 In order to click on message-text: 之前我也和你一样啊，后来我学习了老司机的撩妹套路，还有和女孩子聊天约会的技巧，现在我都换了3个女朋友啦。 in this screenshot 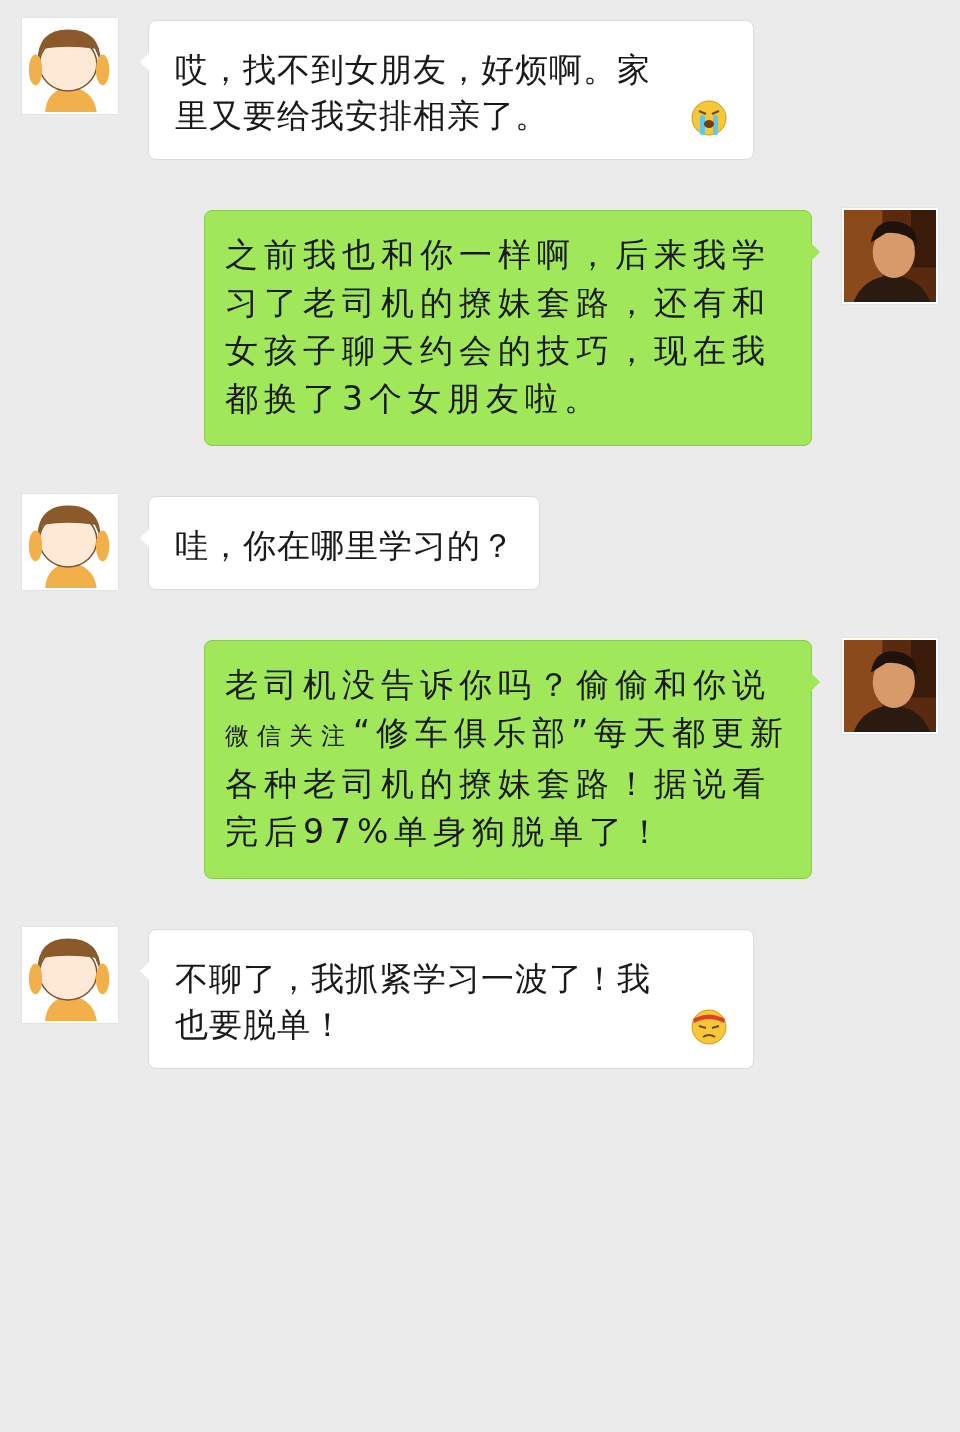, I will do `click(498, 327)`.